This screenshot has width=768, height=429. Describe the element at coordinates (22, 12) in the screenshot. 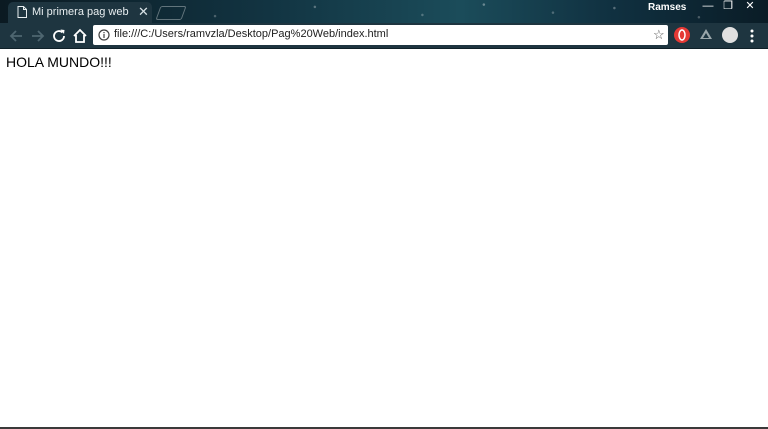

I see `page-icon` at that location.